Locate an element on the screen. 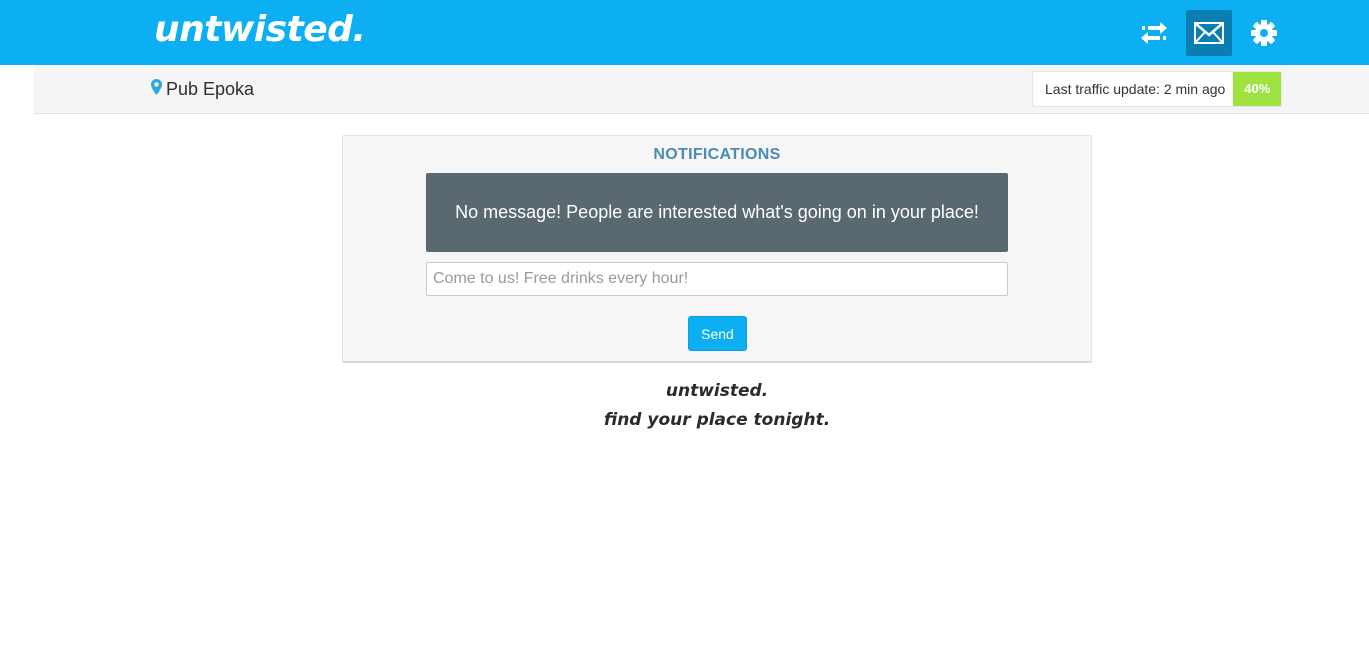  location-label: Pub Epoka is located at coordinates (202, 89).